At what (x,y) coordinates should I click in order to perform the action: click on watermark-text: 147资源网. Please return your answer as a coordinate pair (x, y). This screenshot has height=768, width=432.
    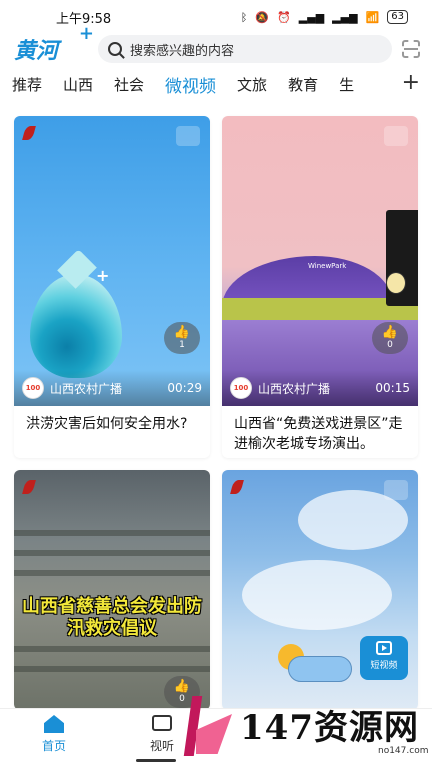
    Looking at the image, I should click on (329, 728).